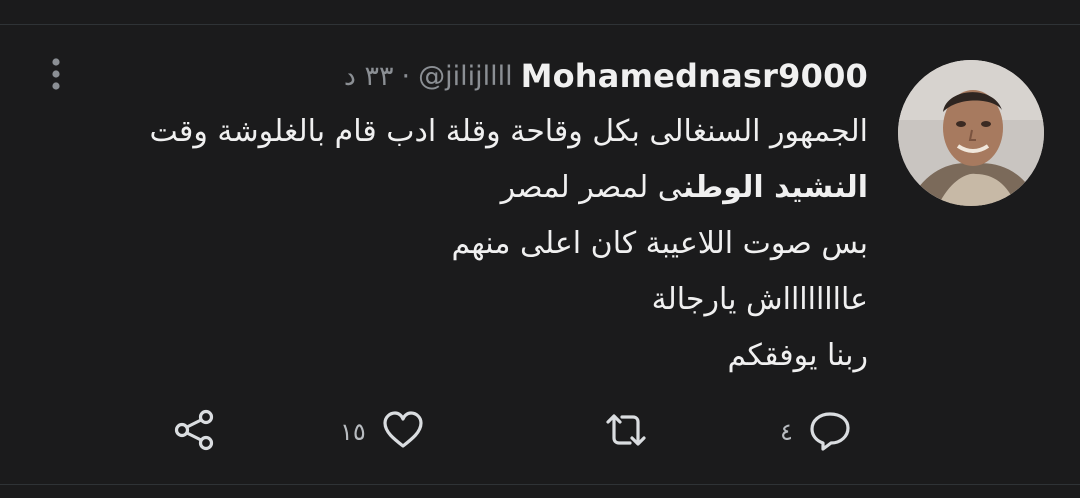 The height and width of the screenshot is (498, 1080). Describe the element at coordinates (971, 133) in the screenshot. I see `author-avatar` at that location.